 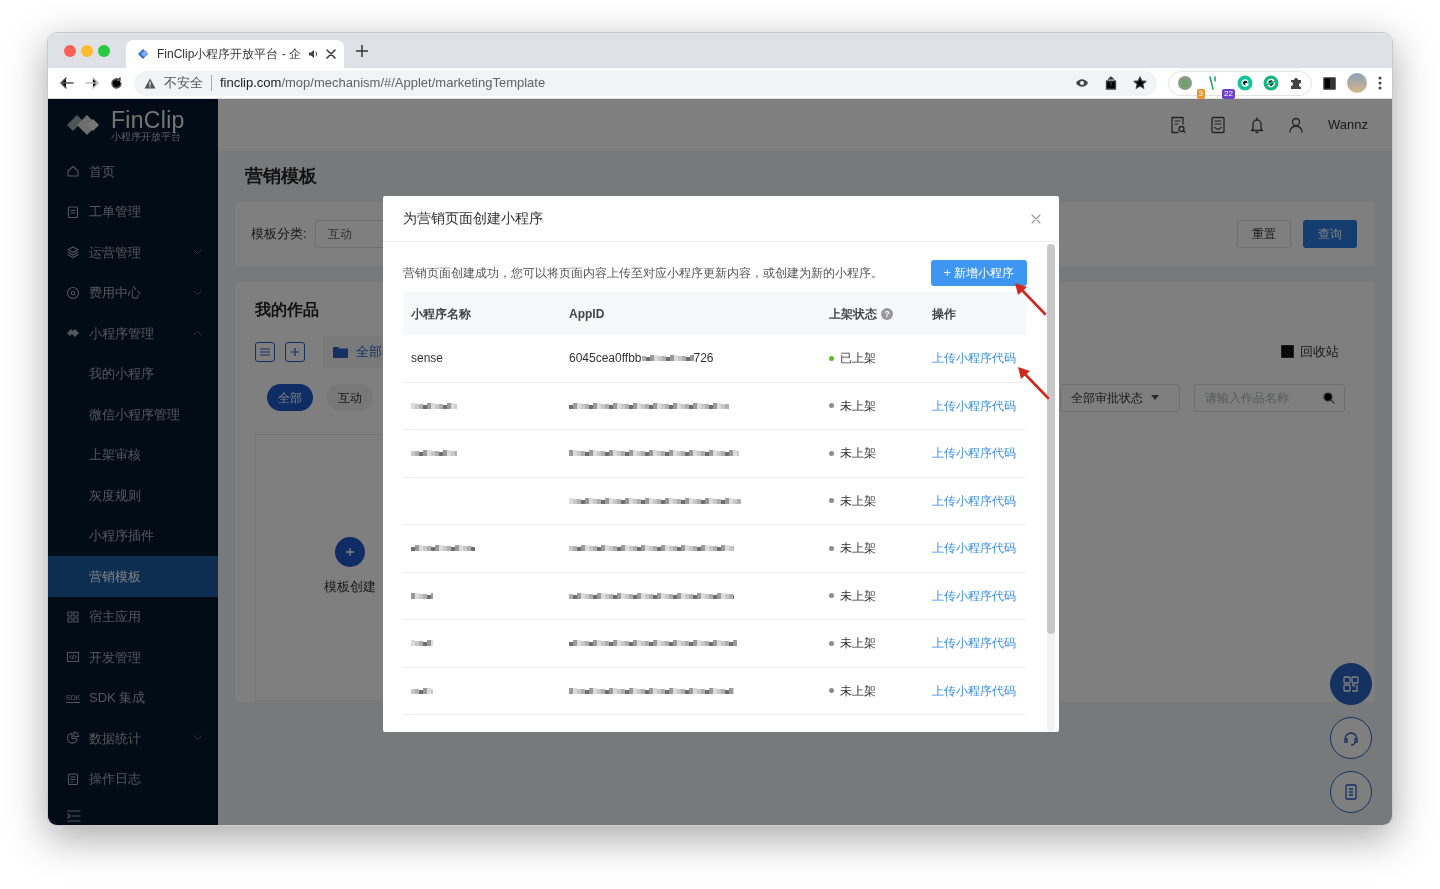 I want to click on table-cell-text: sense, so click(x=427, y=359).